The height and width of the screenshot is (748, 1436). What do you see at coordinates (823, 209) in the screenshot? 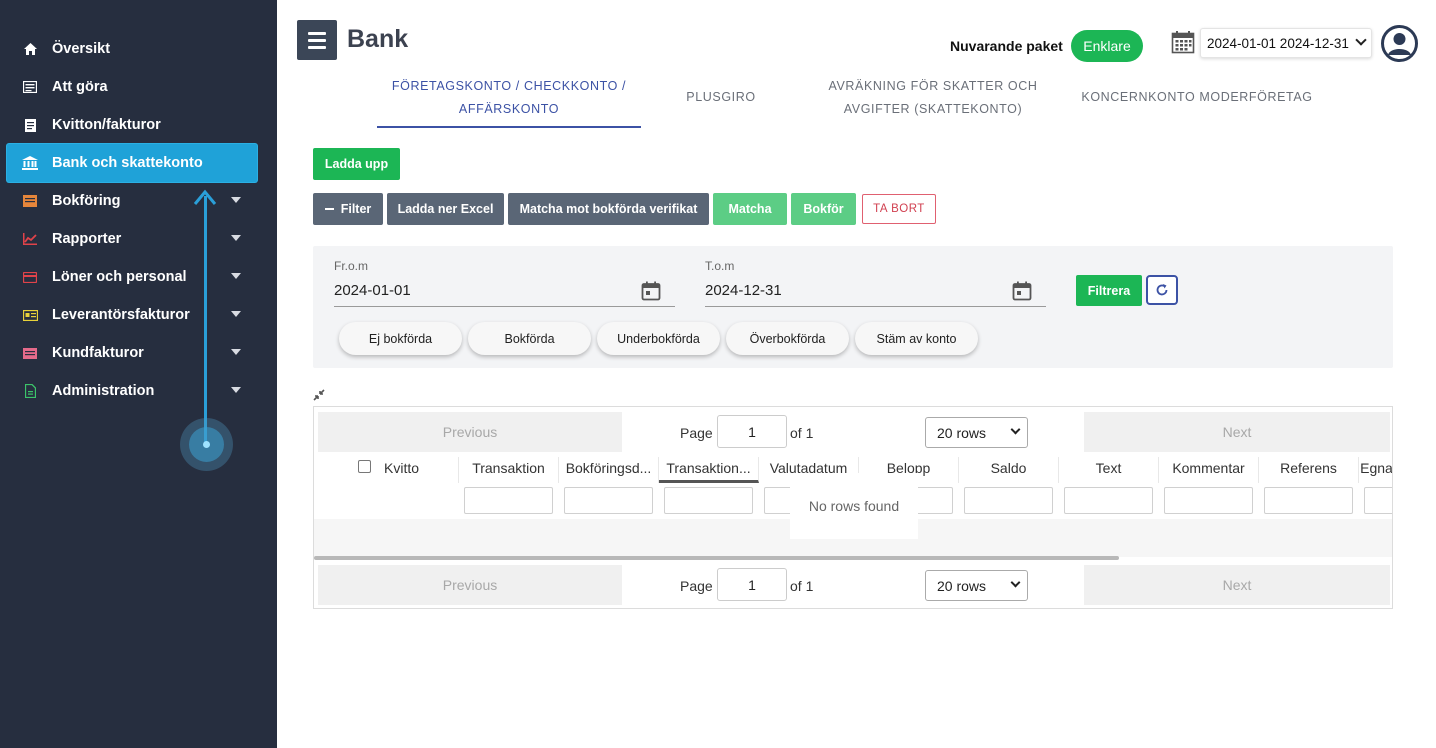
I see `book-button: Bokför` at bounding box center [823, 209].